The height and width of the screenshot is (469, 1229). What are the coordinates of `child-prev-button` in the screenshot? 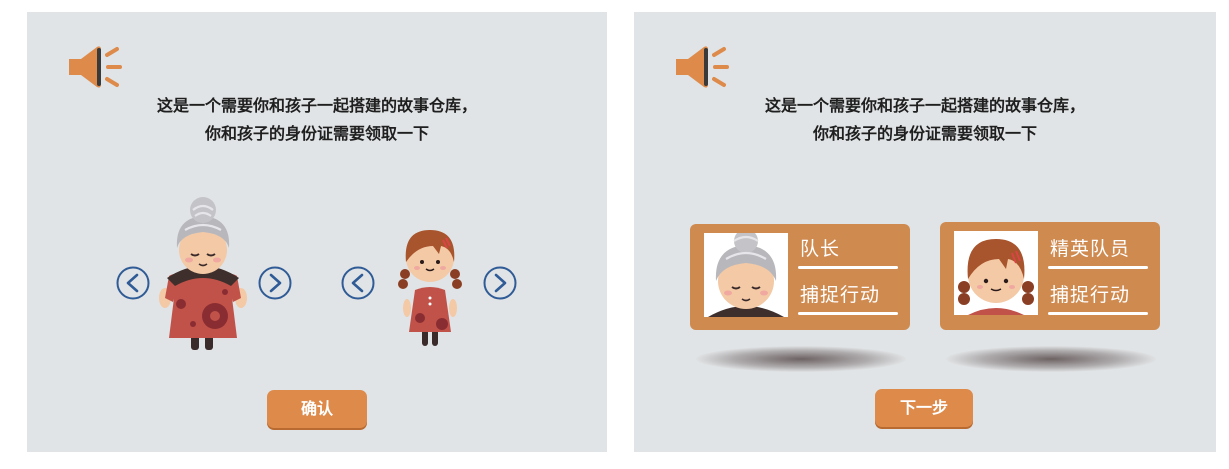 It's located at (358, 283).